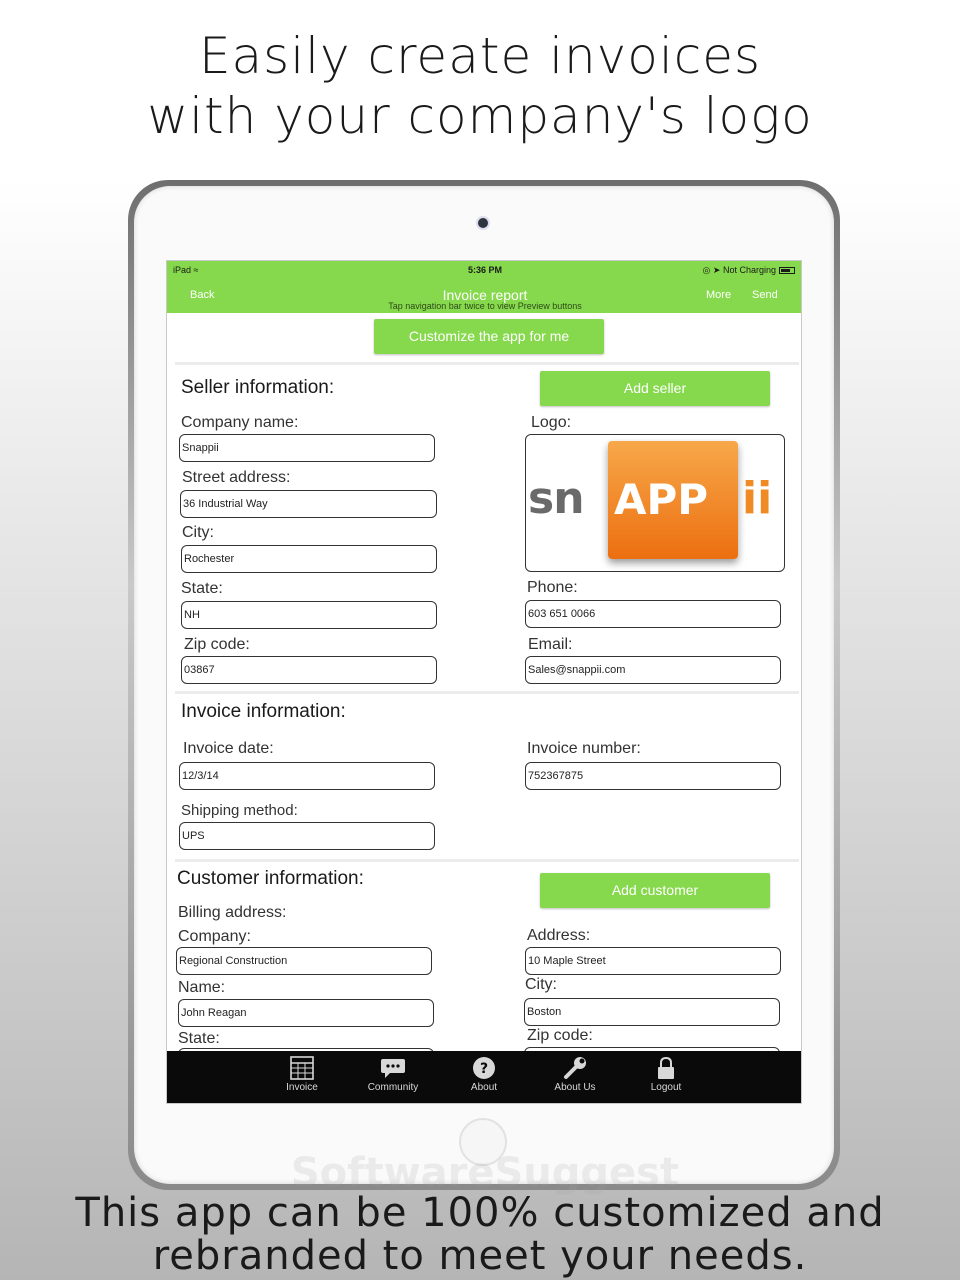  Describe the element at coordinates (199, 1038) in the screenshot. I see `customer-state-label: State:` at that location.